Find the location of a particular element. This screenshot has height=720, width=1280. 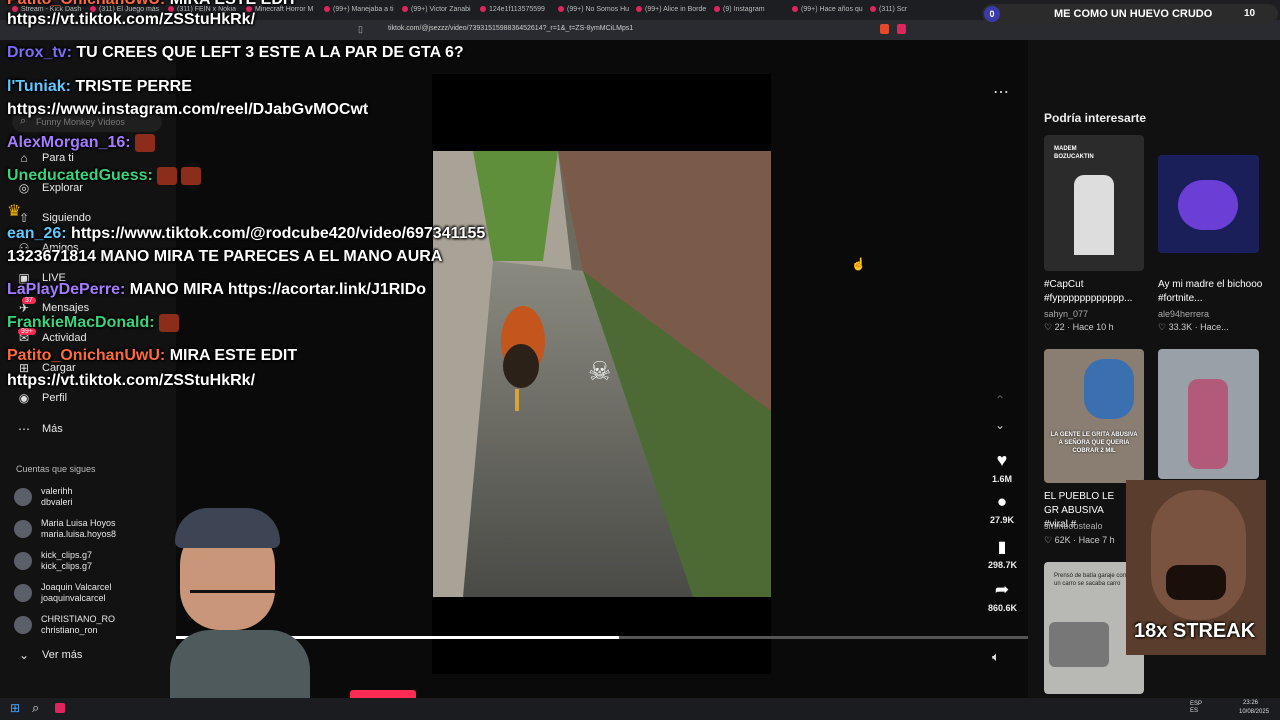

glasses is located at coordinates (232, 591).